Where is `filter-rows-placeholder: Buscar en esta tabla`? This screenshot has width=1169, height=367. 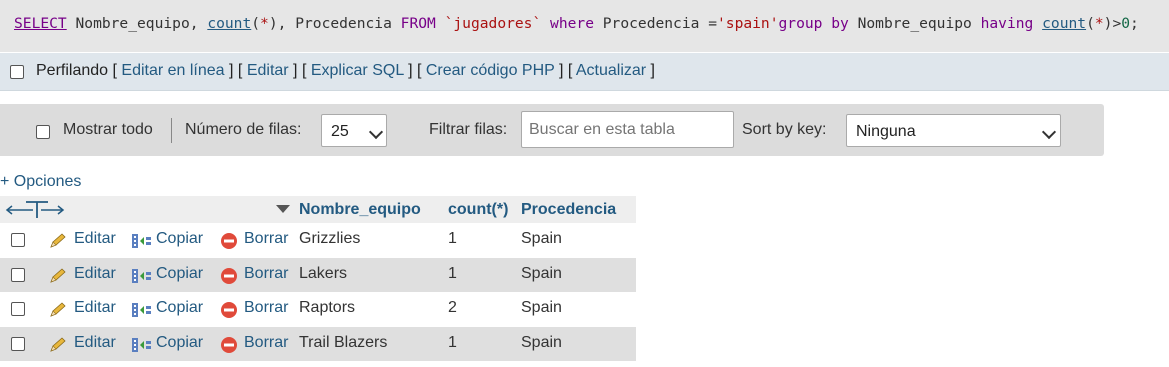 filter-rows-placeholder: Buscar en esta tabla is located at coordinates (602, 129).